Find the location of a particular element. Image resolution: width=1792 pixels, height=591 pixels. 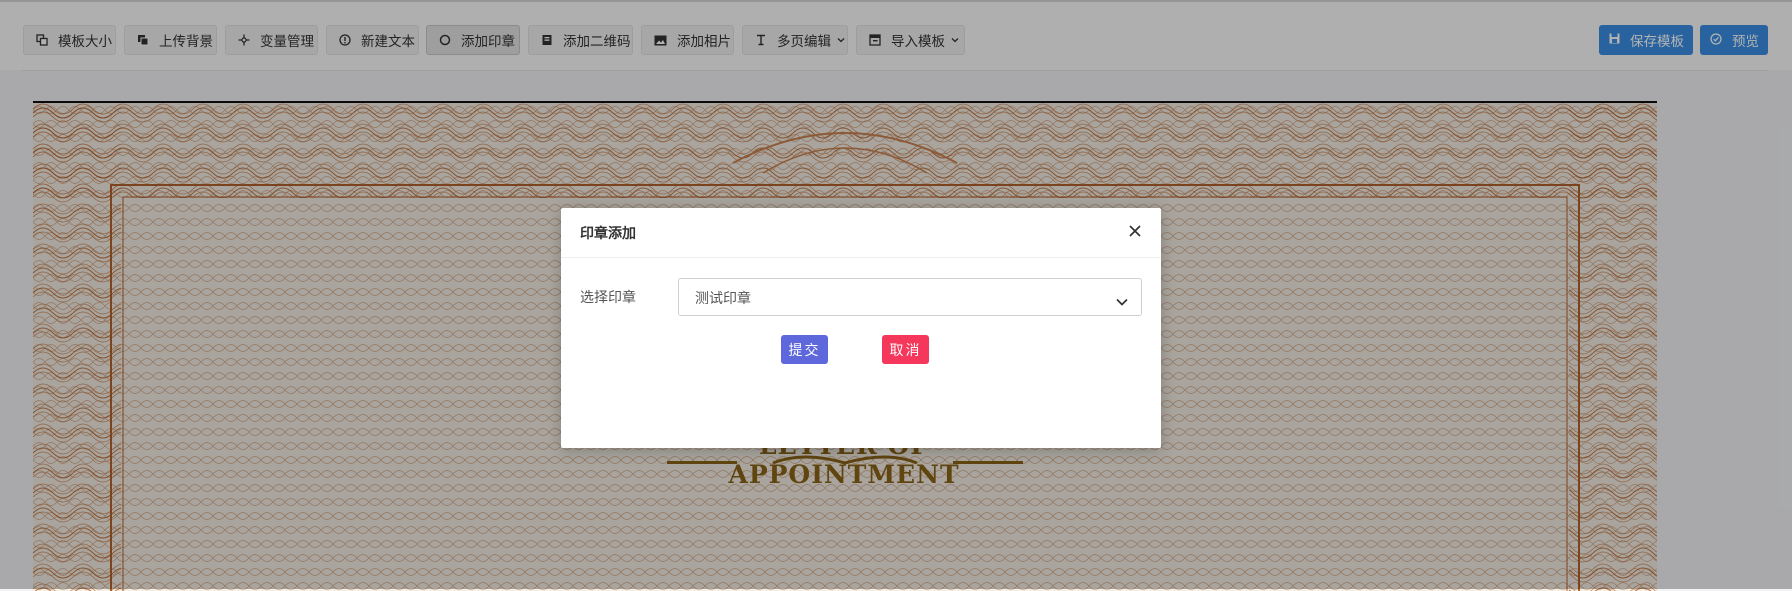

seal-select-value: 测试印章 is located at coordinates (723, 299).